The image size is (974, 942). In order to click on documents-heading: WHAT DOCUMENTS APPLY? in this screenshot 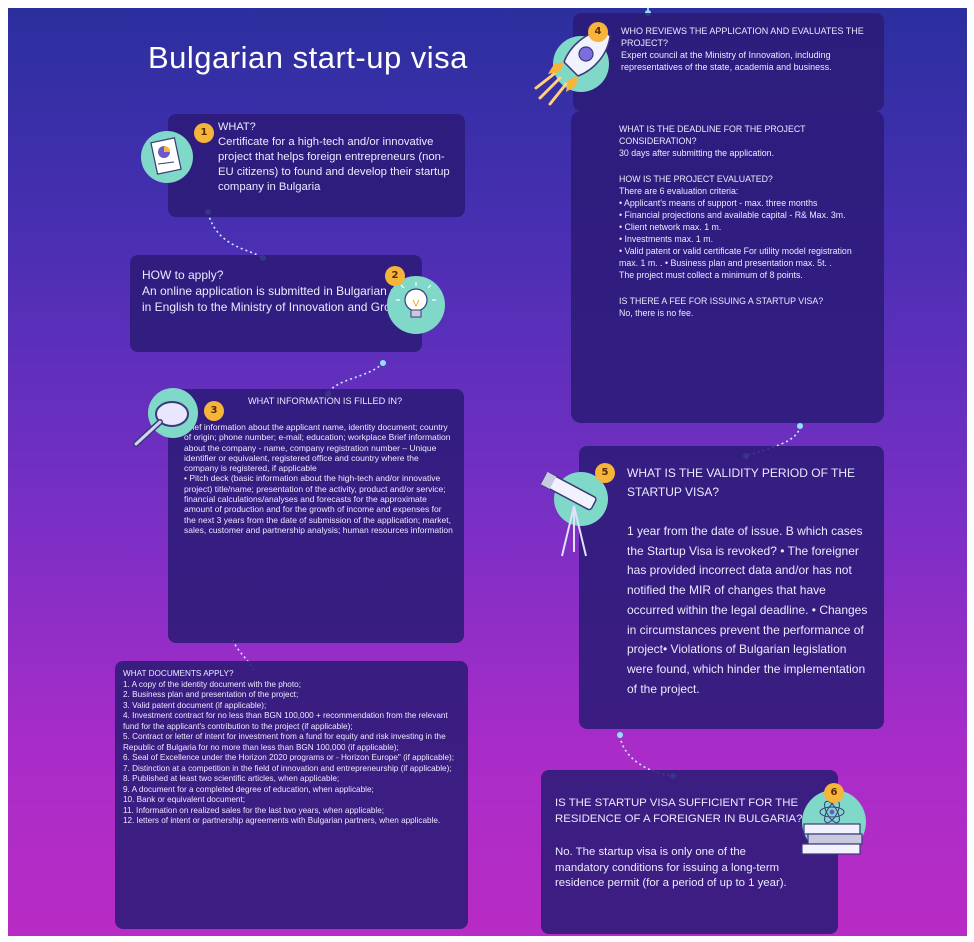, I will do `click(178, 673)`.